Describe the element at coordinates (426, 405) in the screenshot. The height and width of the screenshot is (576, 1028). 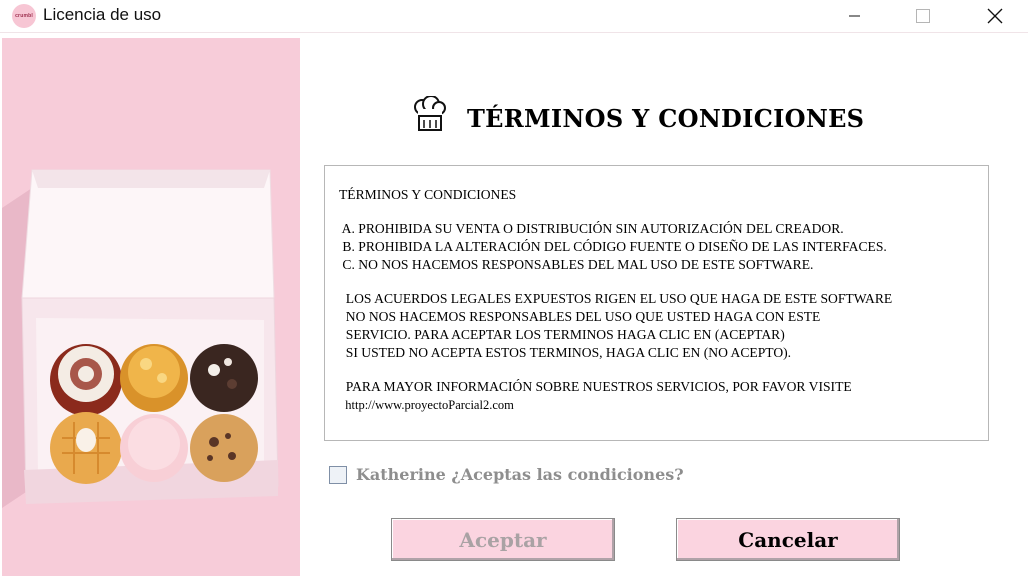
I see `terms-url: http://www.proyectoParcial2.com` at that location.